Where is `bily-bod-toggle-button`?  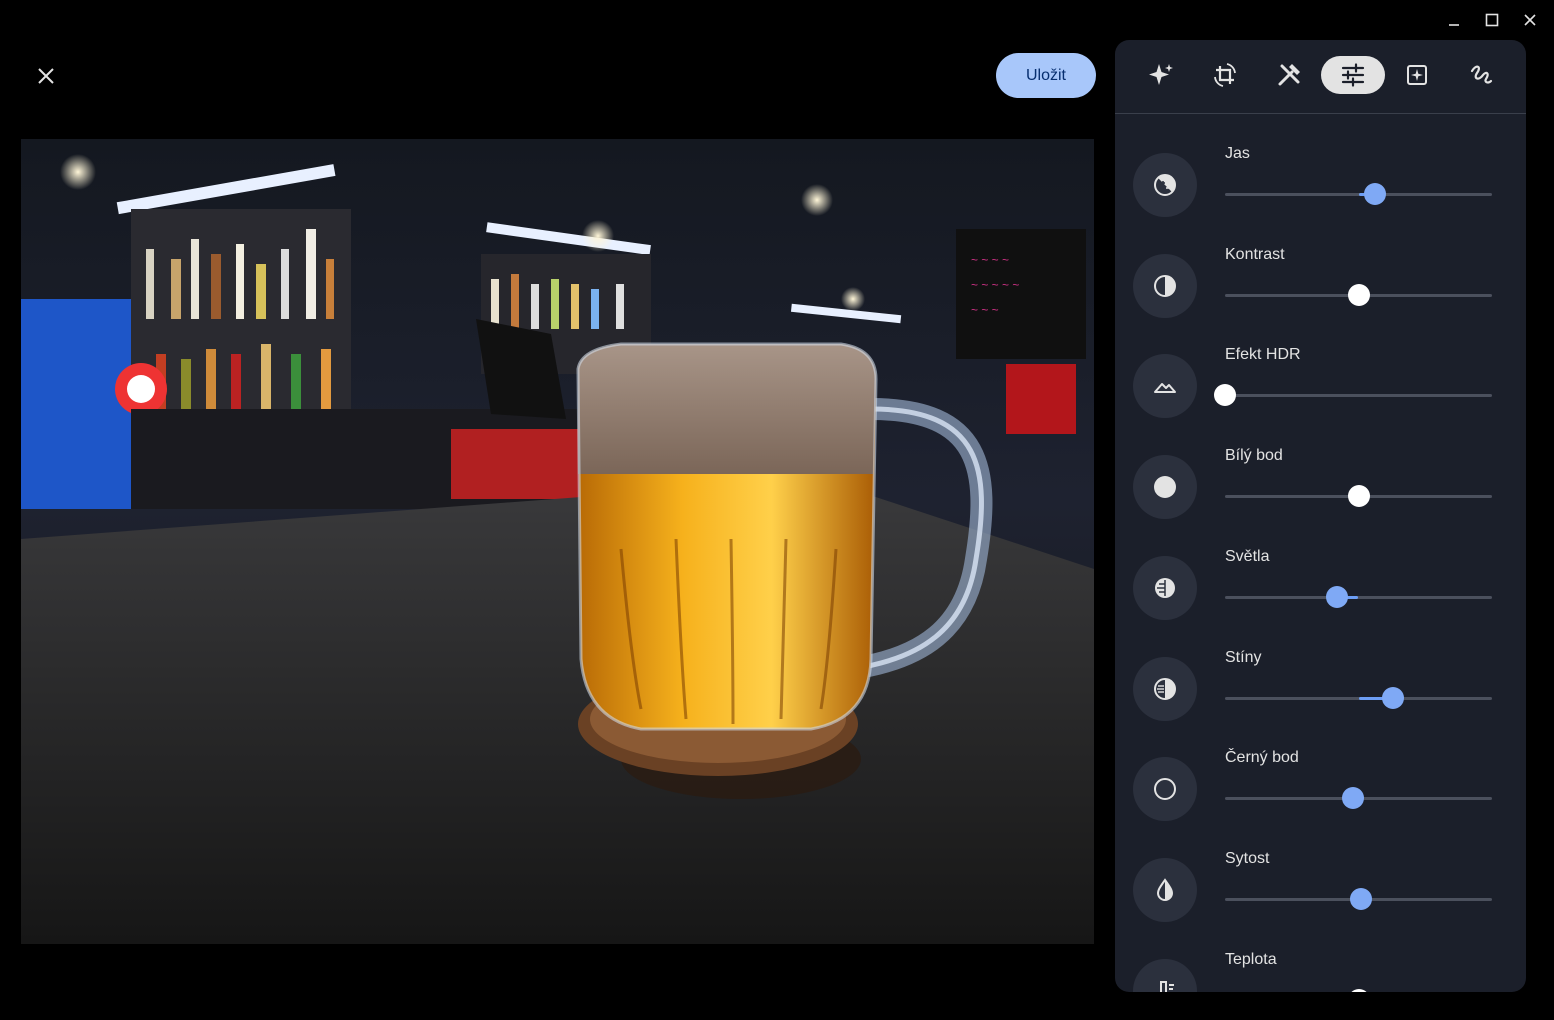
bily-bod-toggle-button is located at coordinates (1165, 487).